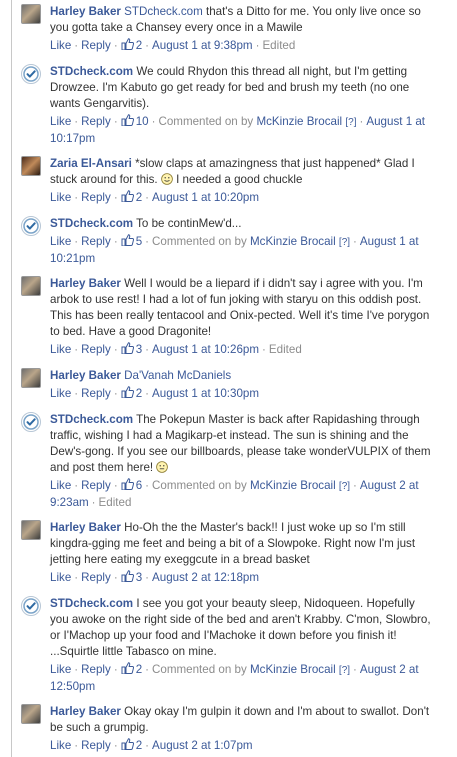 Image resolution: width=457 pixels, height=757 pixels. What do you see at coordinates (237, 179) in the screenshot?
I see `comment-text-cont: I needed a good chuckle` at bounding box center [237, 179].